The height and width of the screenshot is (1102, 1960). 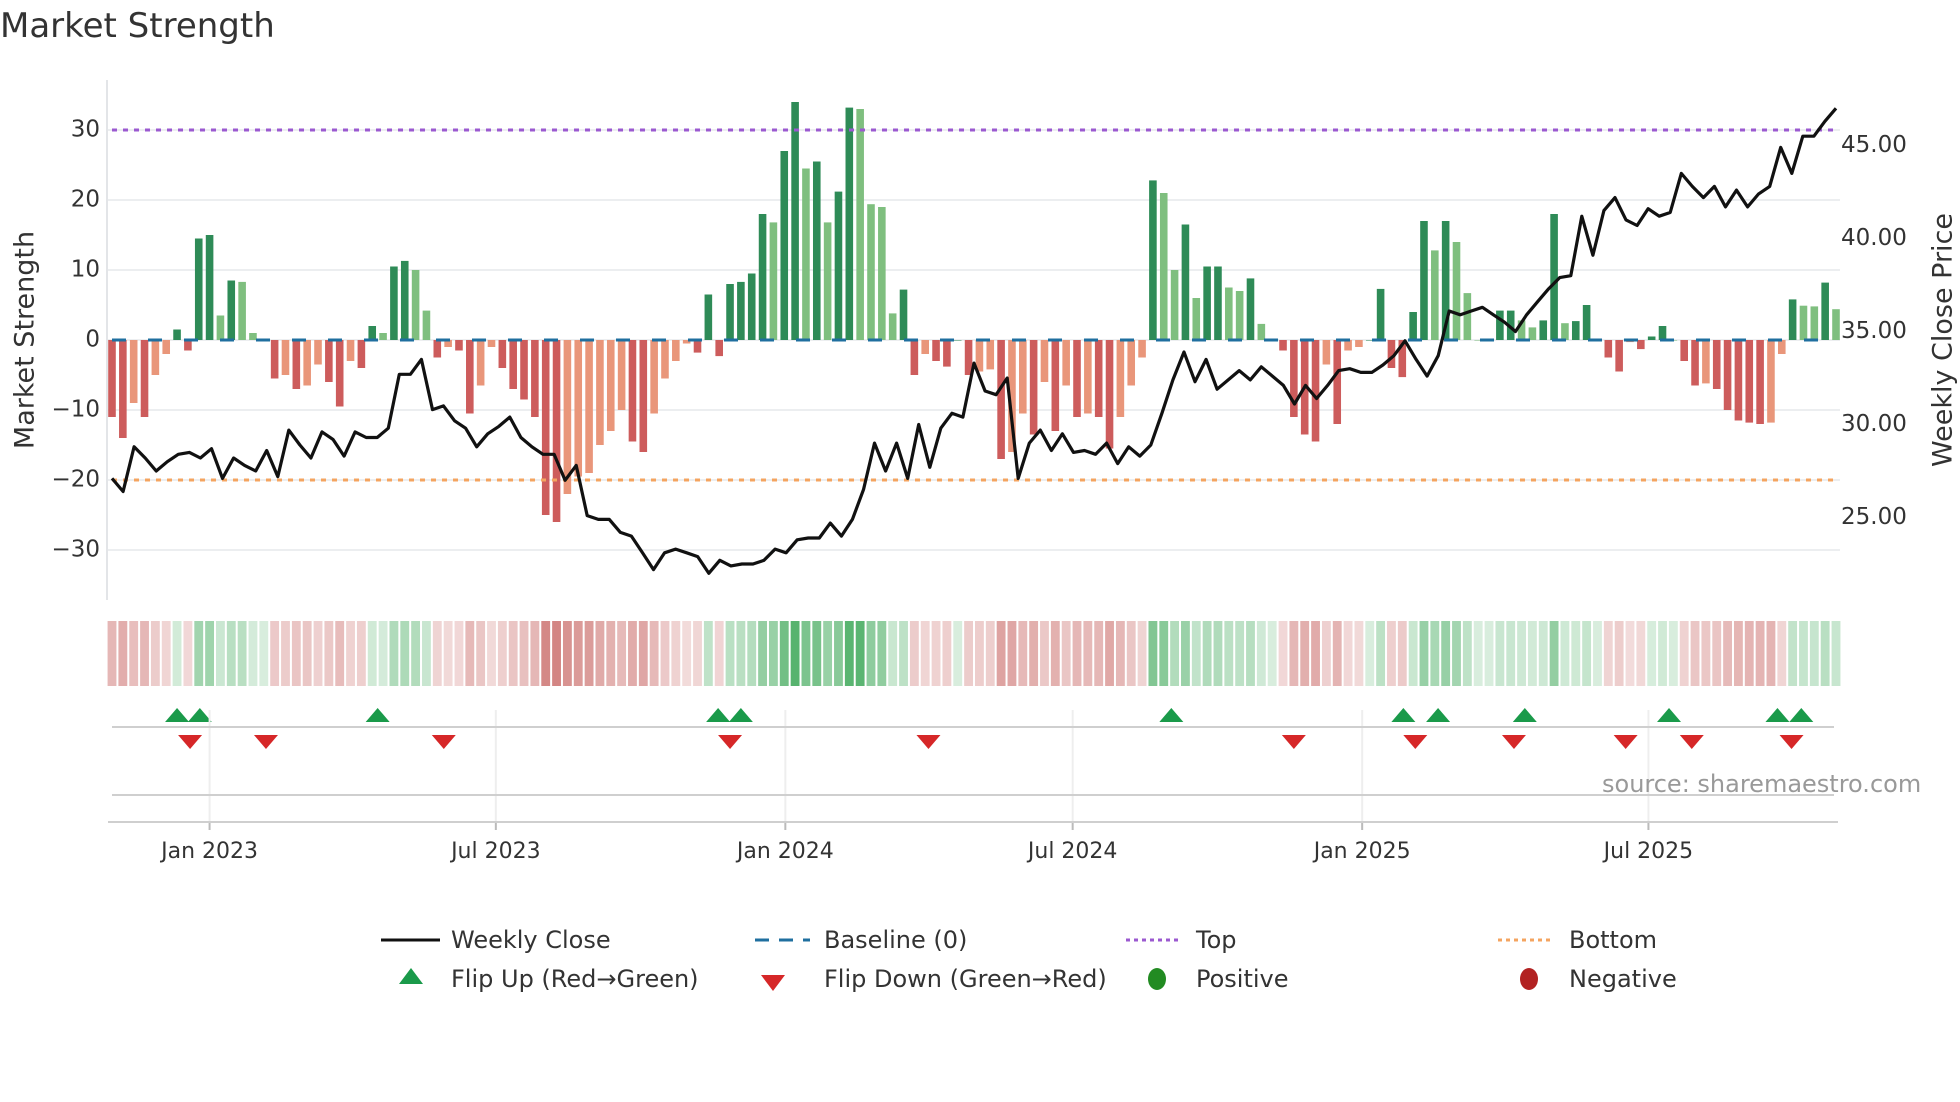 I want to click on legend-top: Top, so click(x=1216, y=940).